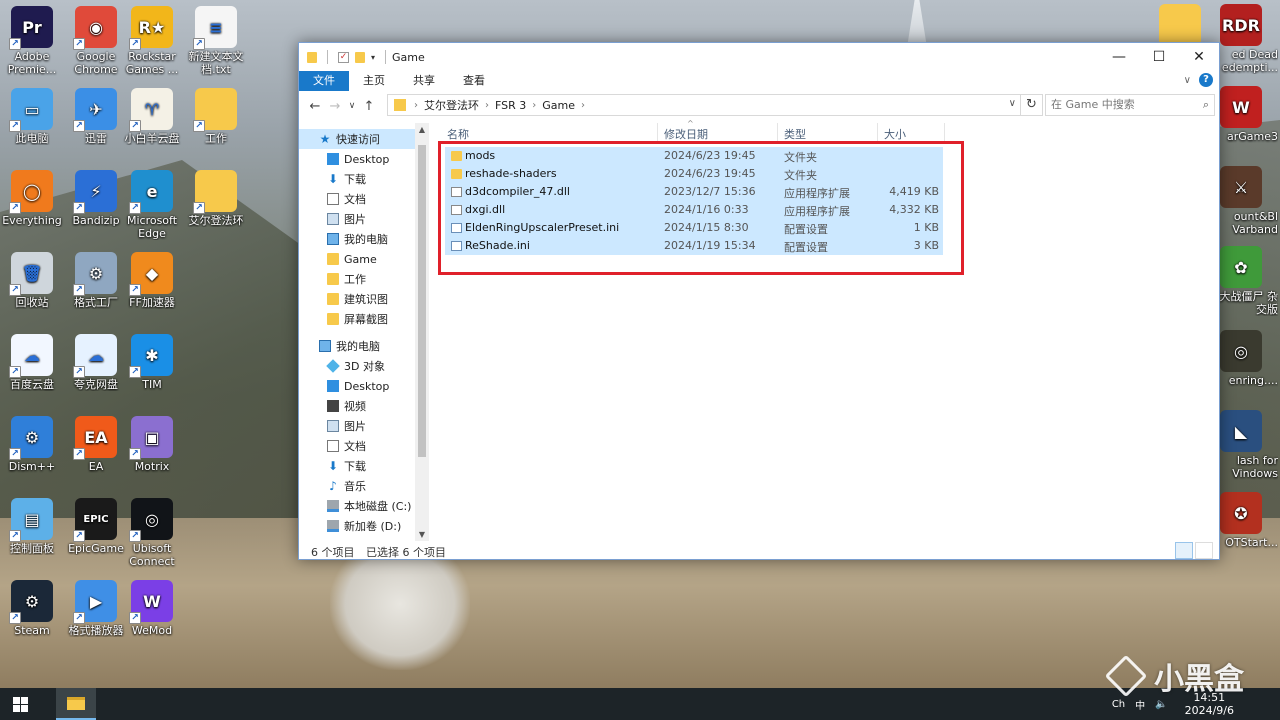  What do you see at coordinates (1184, 550) in the screenshot?
I see `details-view-button` at bounding box center [1184, 550].